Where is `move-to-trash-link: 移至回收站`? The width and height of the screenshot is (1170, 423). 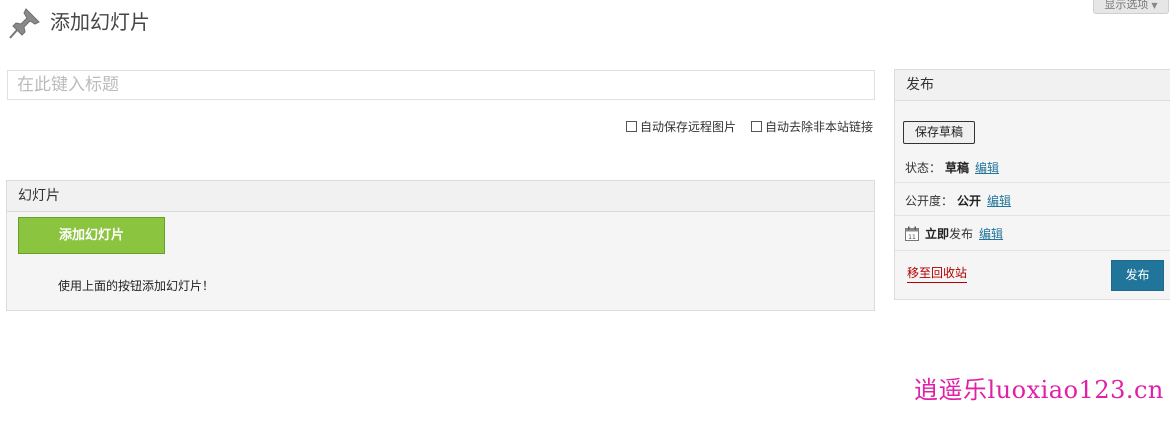 move-to-trash-link: 移至回收站 is located at coordinates (937, 273).